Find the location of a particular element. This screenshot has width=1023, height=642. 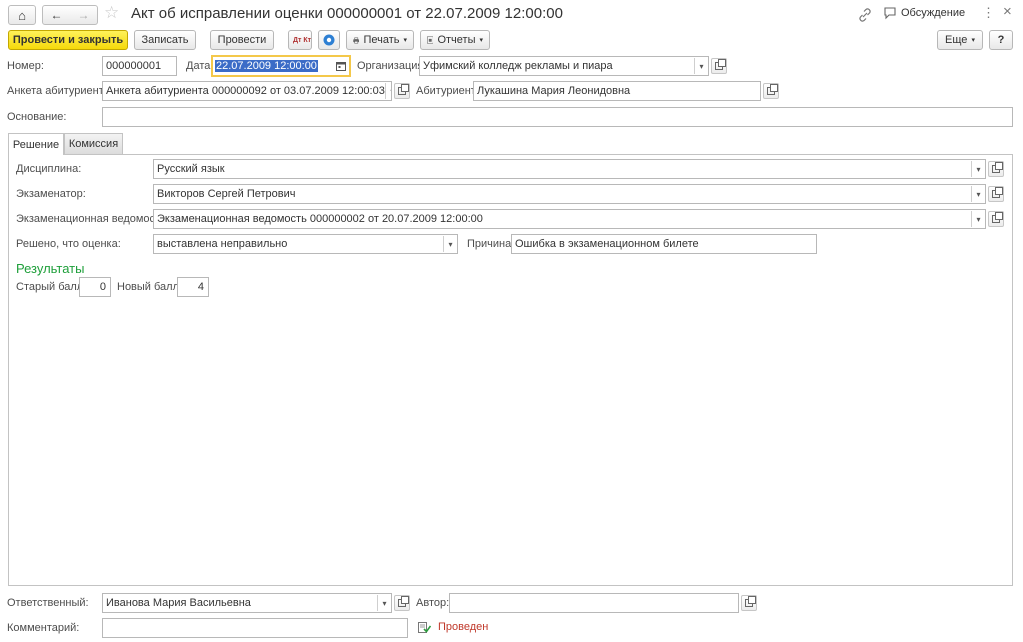

applicant-value: Лукашина Мария Леонидовна is located at coordinates (554, 91).